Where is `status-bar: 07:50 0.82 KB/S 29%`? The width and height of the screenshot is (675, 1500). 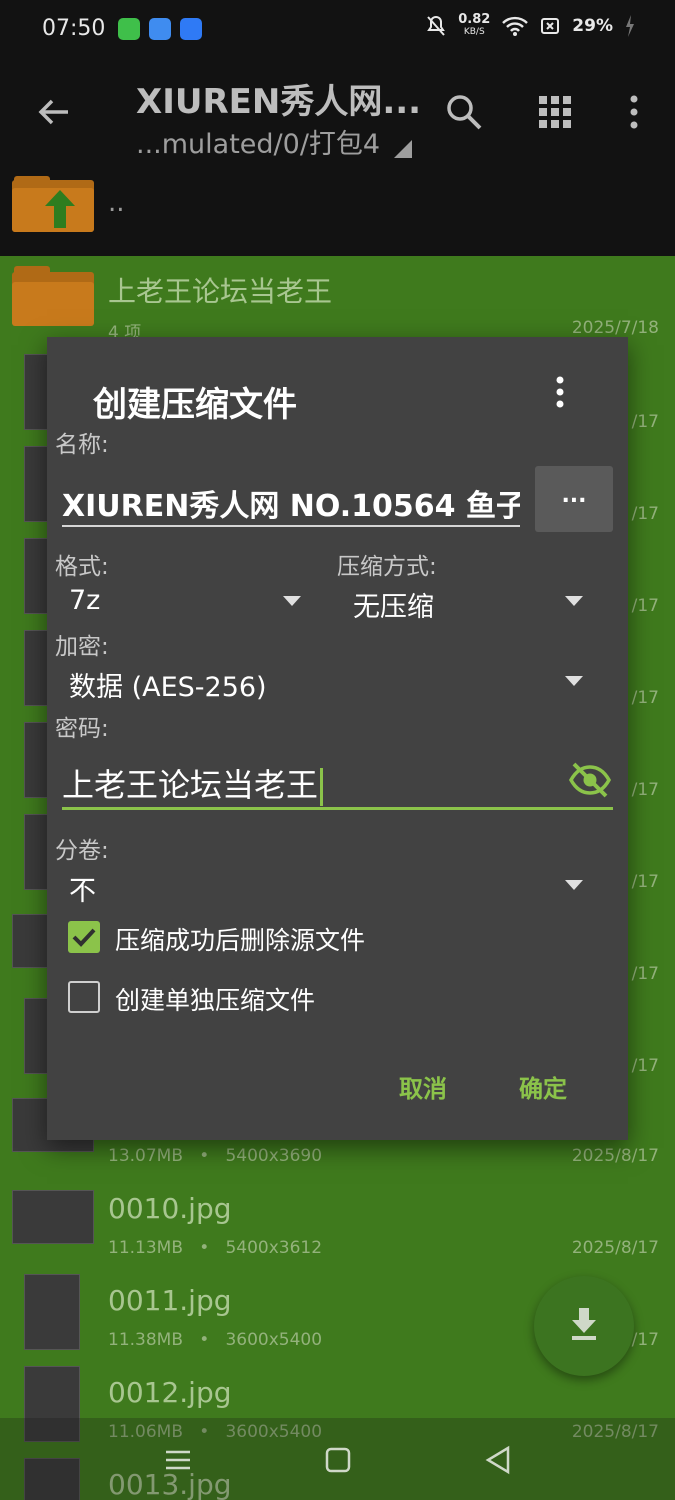
status-bar: 07:50 0.82 KB/S 29% is located at coordinates (337, 30).